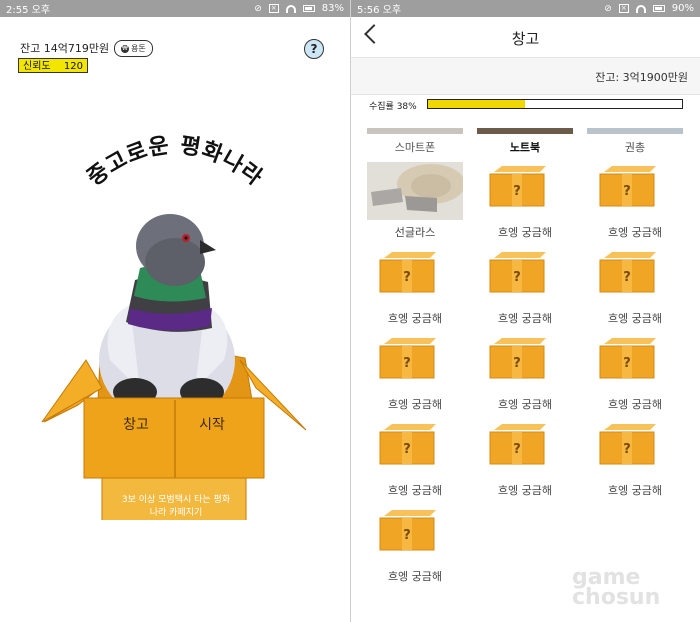  What do you see at coordinates (641, 77) in the screenshot?
I see `balance-text: 잔고: 3억1900만원` at bounding box center [641, 77].